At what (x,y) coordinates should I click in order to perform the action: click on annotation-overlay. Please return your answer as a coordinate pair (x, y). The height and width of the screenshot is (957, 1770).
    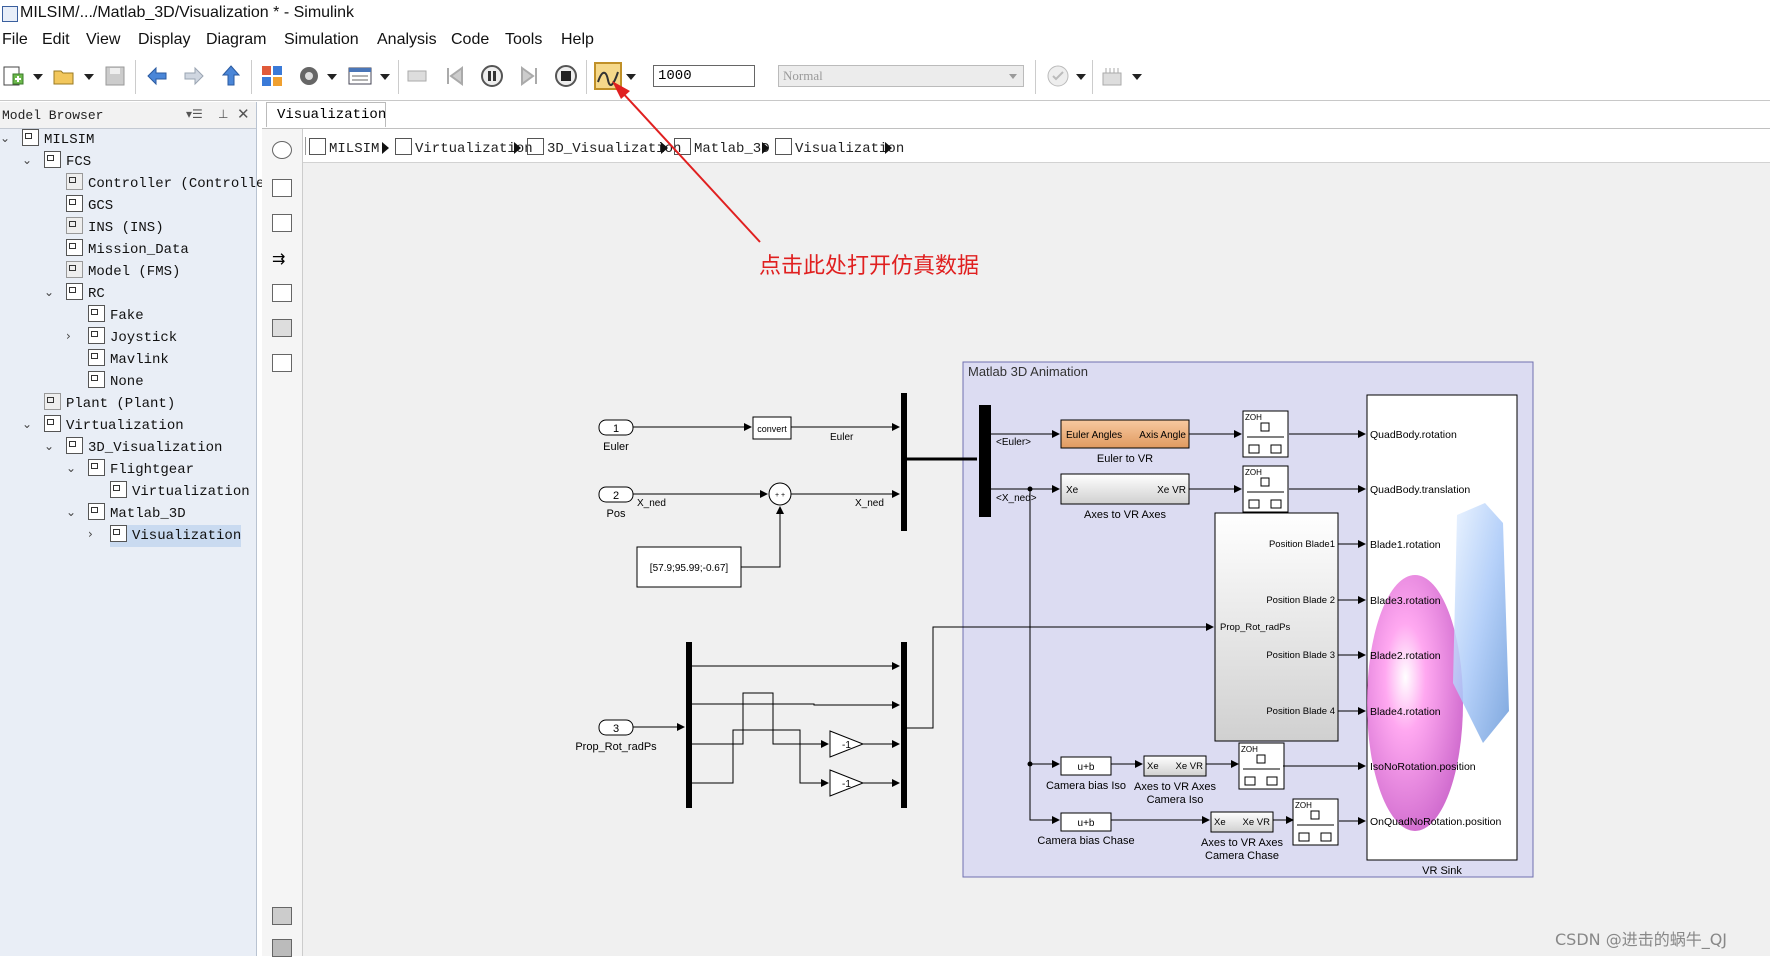
    Looking at the image, I should click on (686, 162).